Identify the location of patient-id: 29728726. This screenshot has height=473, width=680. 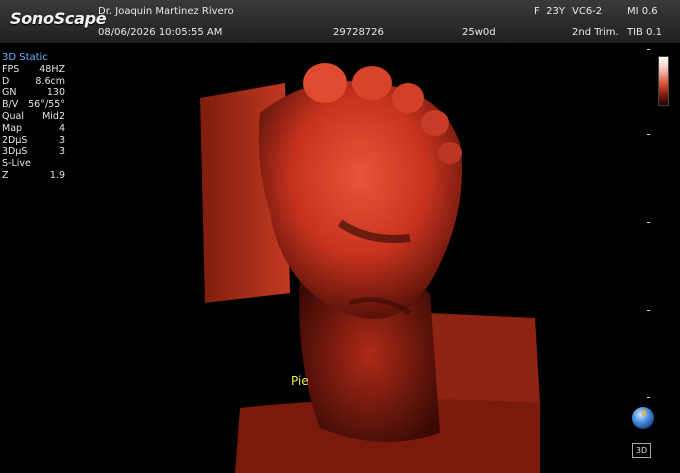
(358, 32).